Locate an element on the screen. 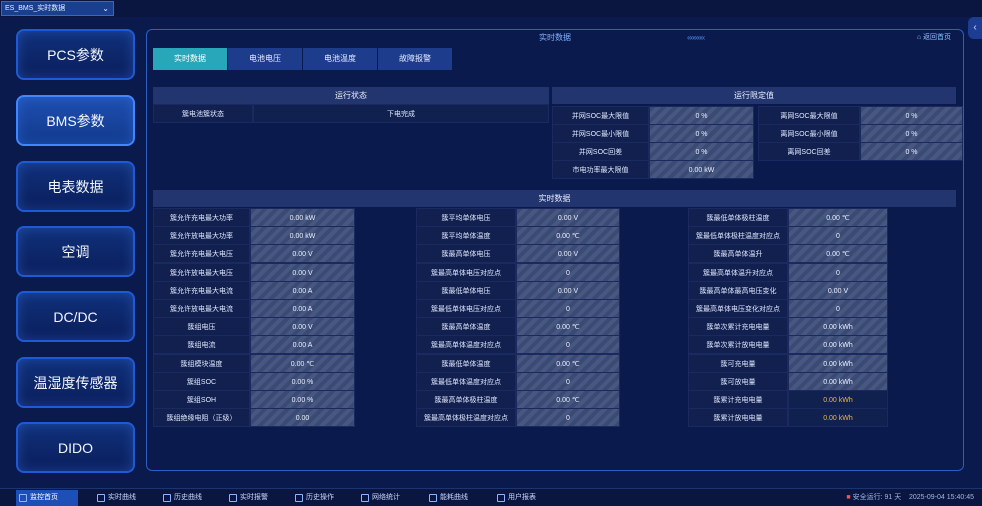 Image resolution: width=982 pixels, height=506 pixels. tab-bar: 实时数据 电池电压 电池温度 故障报警 is located at coordinates (303, 59).